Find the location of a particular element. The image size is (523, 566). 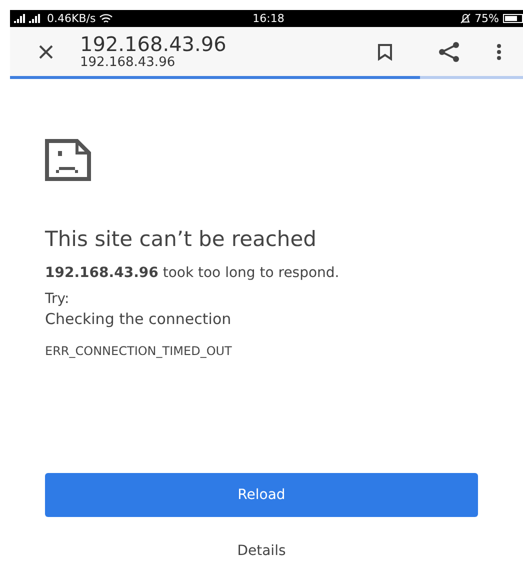

error-code: ERR_CONNECTION_TIMED_OUT is located at coordinates (139, 351).